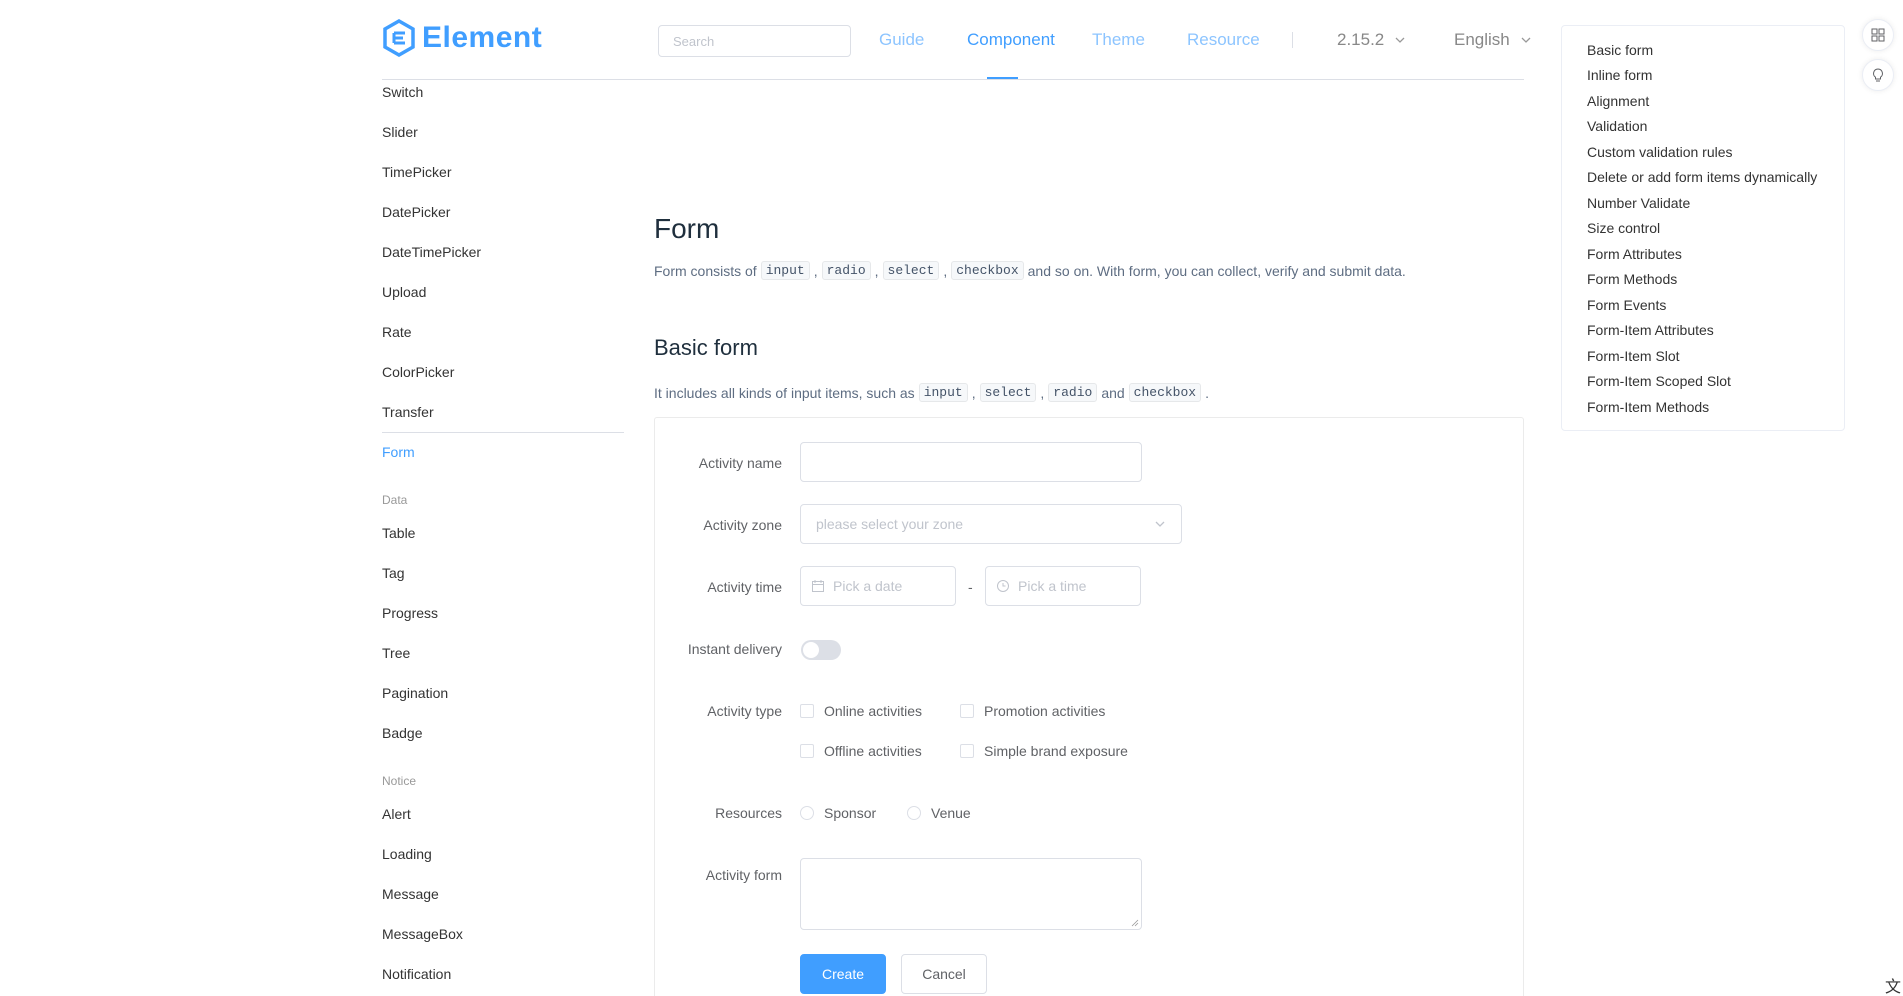  Describe the element at coordinates (1008, 392) in the screenshot. I see `code-select: select` at that location.